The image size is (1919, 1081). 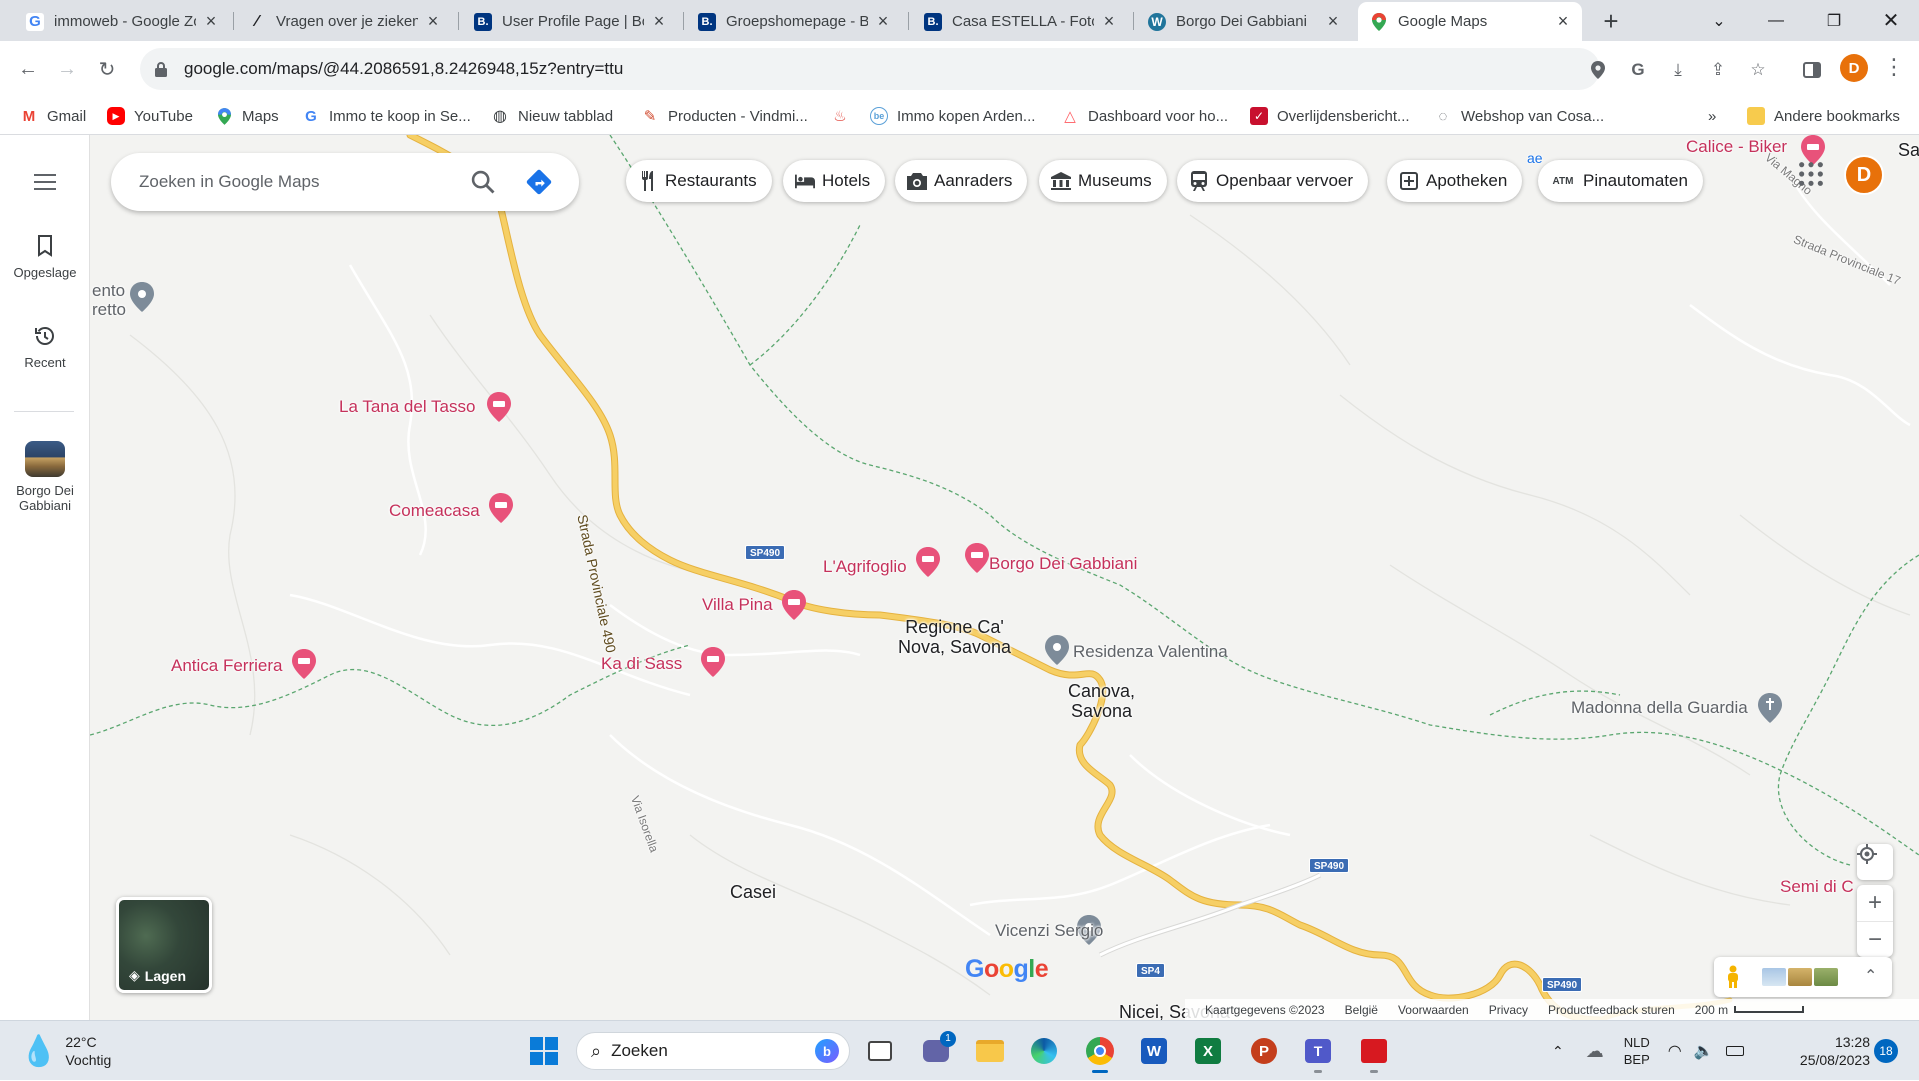 What do you see at coordinates (1470, 21) in the screenshot?
I see `tab-google-maps: Google Maps ×` at bounding box center [1470, 21].